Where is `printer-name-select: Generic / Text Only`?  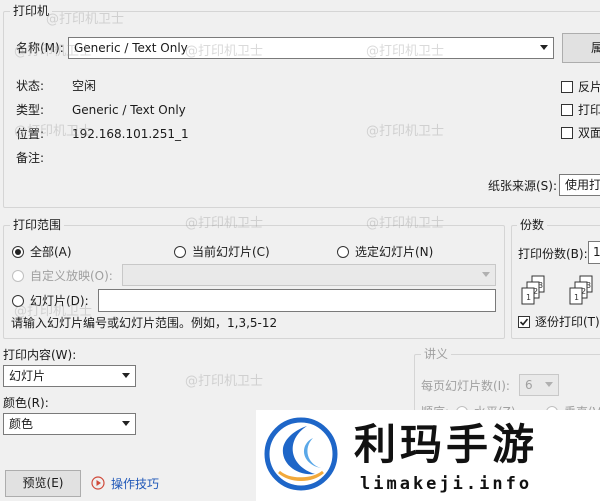 printer-name-select: Generic / Text Only is located at coordinates (311, 48).